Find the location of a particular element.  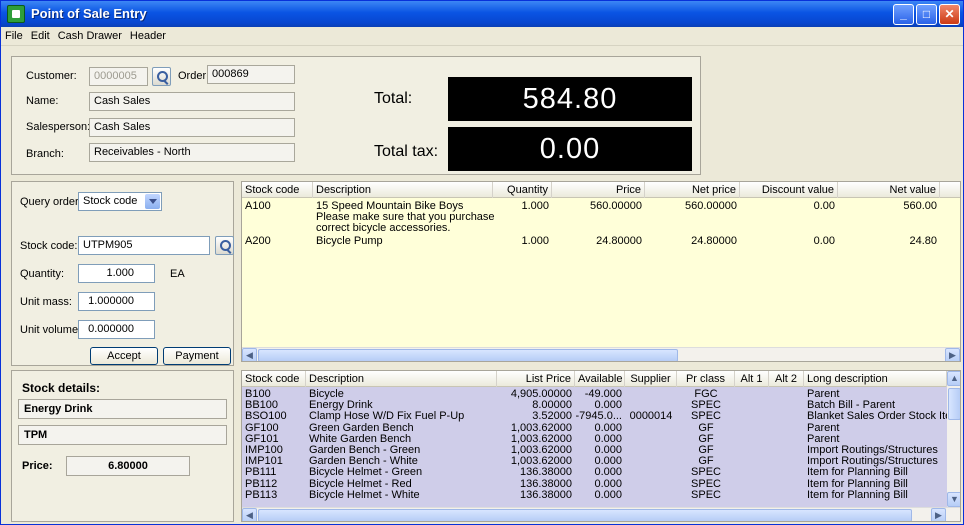

close-button: ✕ is located at coordinates (949, 14).